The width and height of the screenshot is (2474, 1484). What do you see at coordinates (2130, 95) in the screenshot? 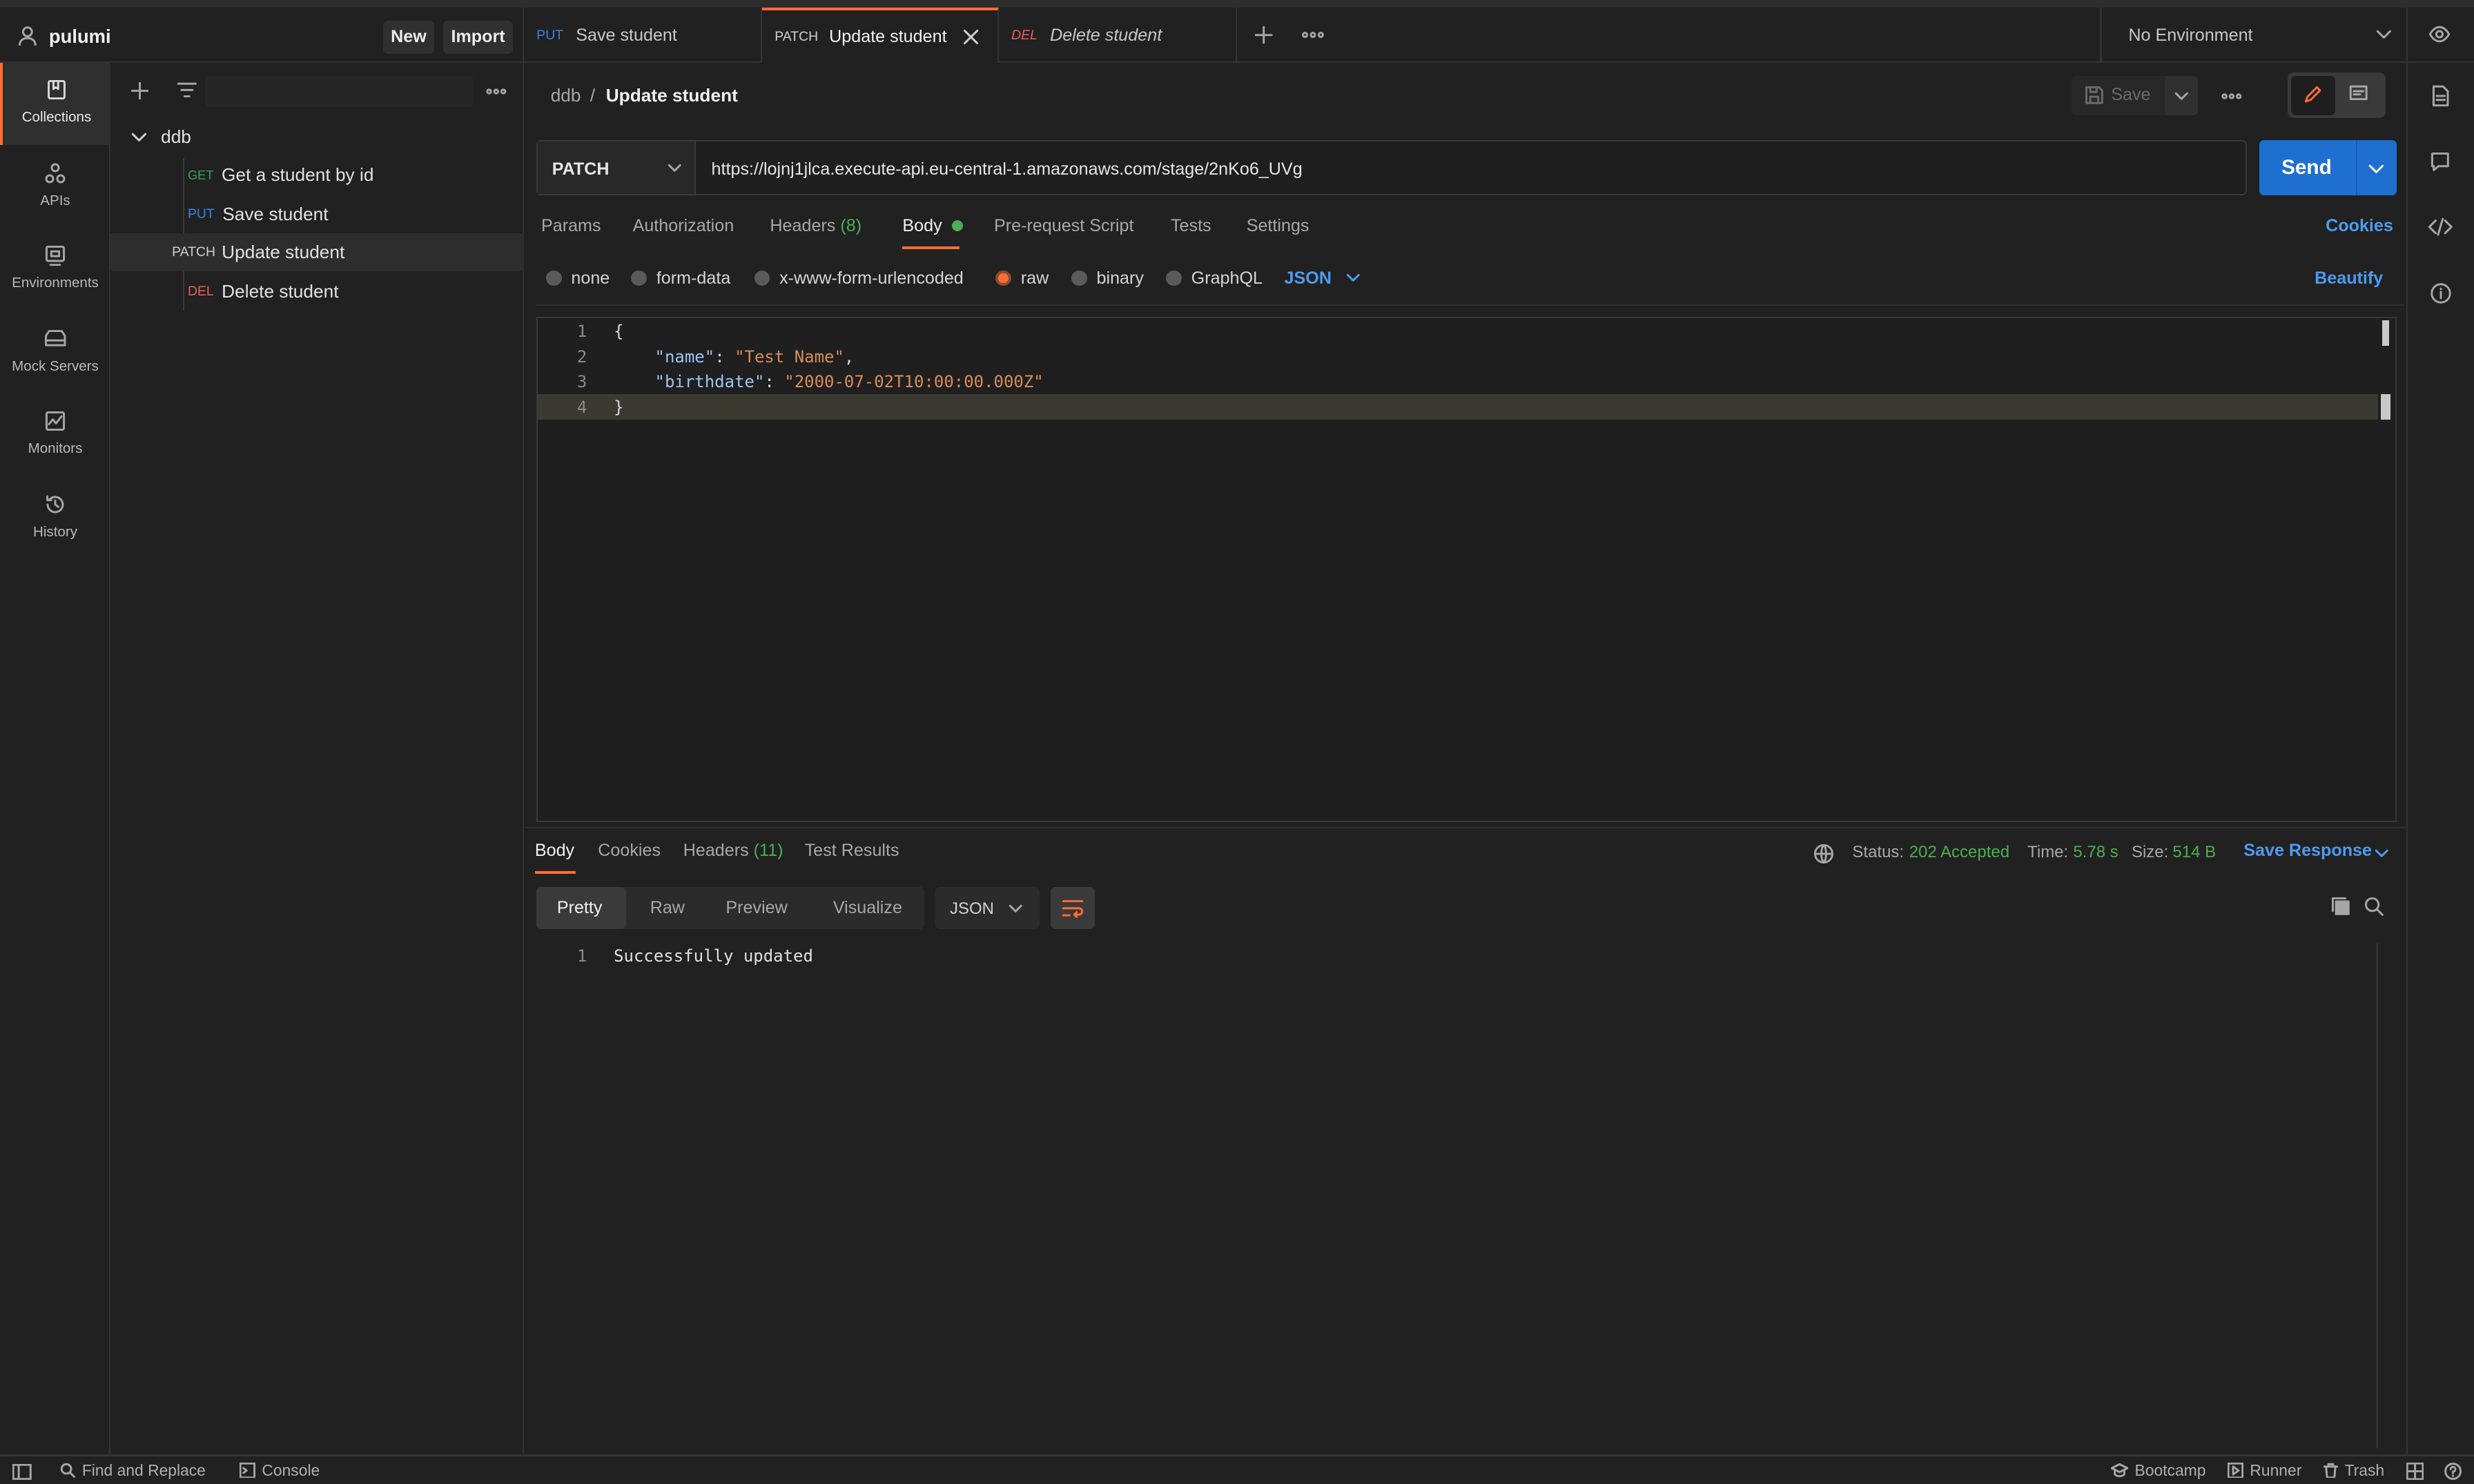
I see `save-button: Save` at bounding box center [2130, 95].